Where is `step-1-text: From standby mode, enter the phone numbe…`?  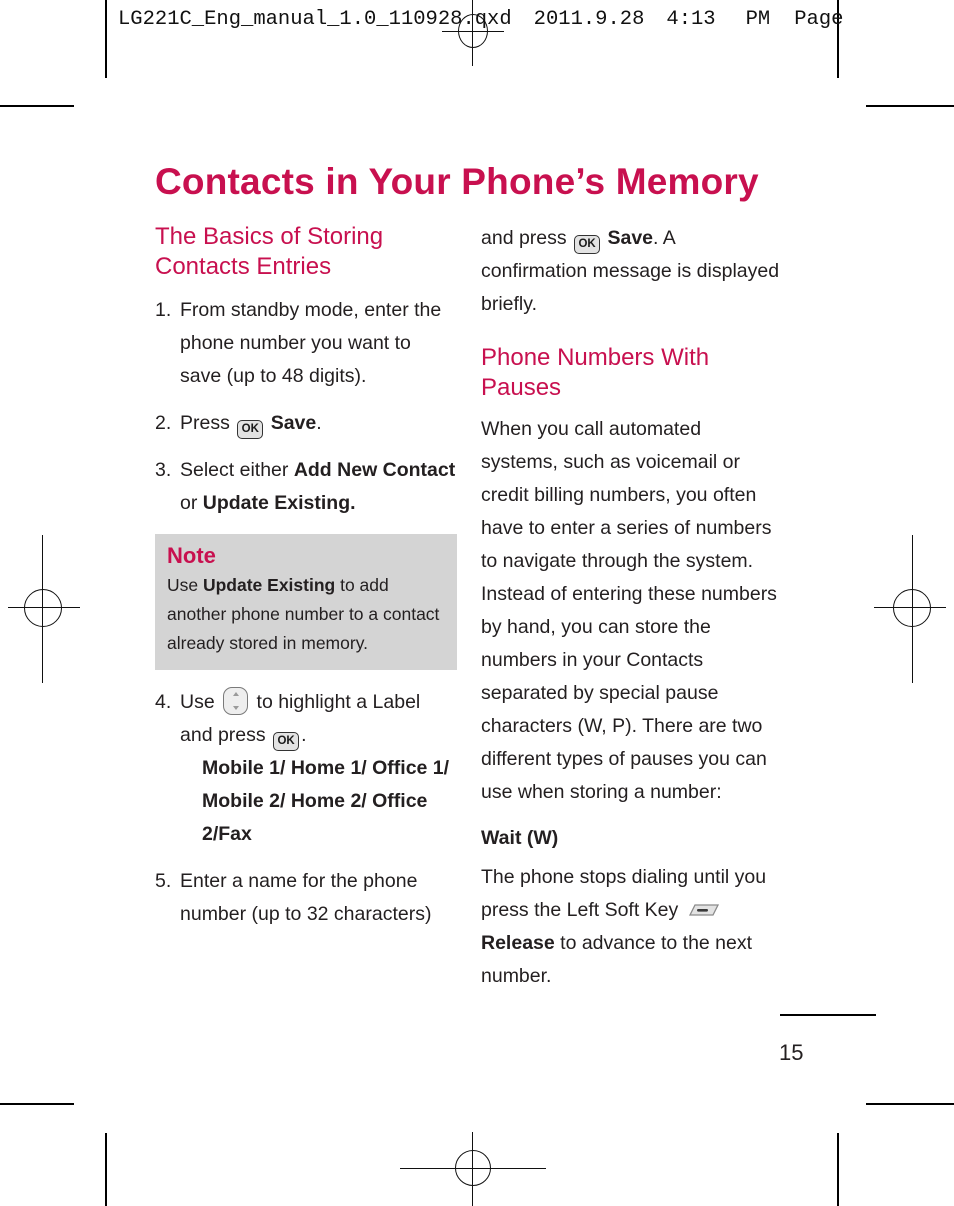
step-1-text: From standby mode, enter the phone numbe… is located at coordinates (311, 343).